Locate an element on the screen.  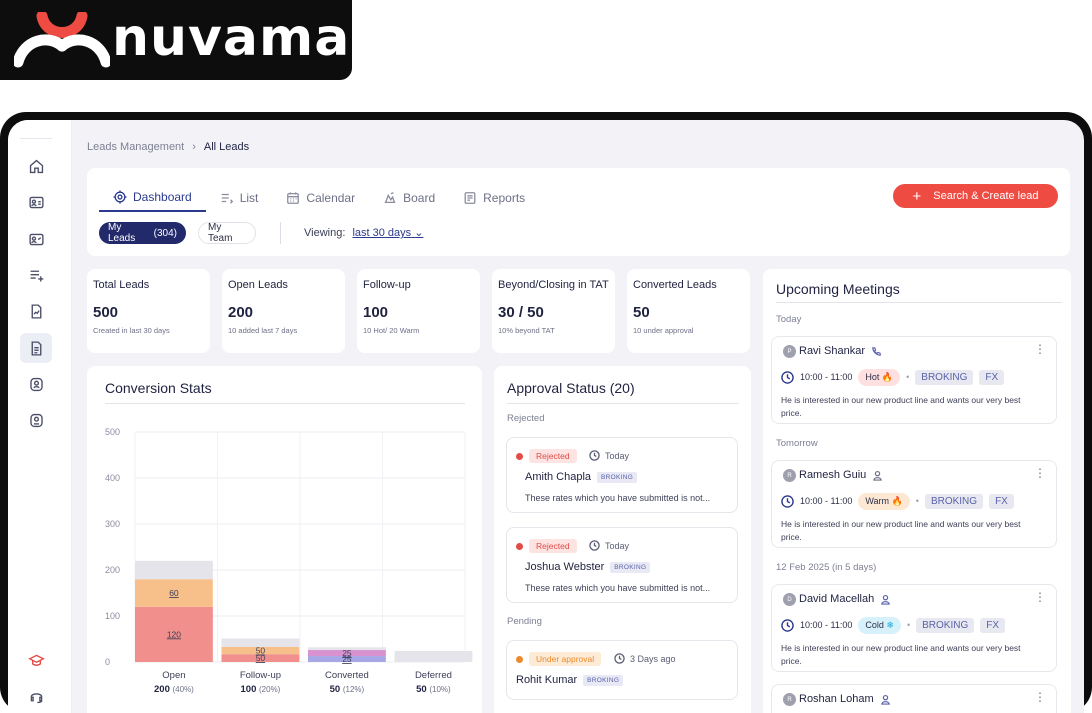
breadcrumb-parent: Leads Management is located at coordinates (135, 147).